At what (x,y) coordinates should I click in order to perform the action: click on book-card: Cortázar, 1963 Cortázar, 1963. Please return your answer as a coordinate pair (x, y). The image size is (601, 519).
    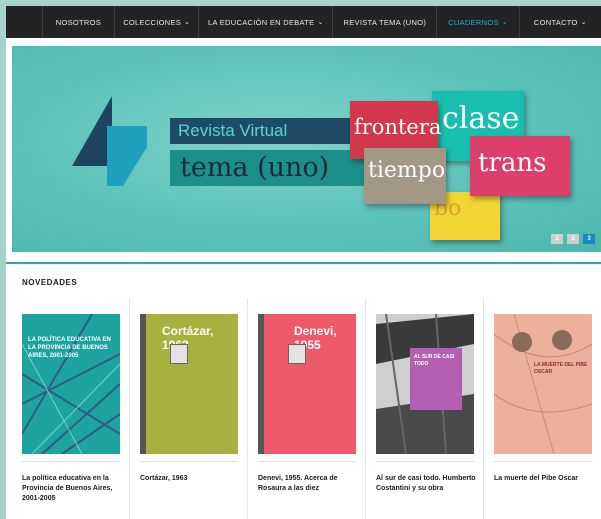
    Looking at the image, I should click on (188, 408).